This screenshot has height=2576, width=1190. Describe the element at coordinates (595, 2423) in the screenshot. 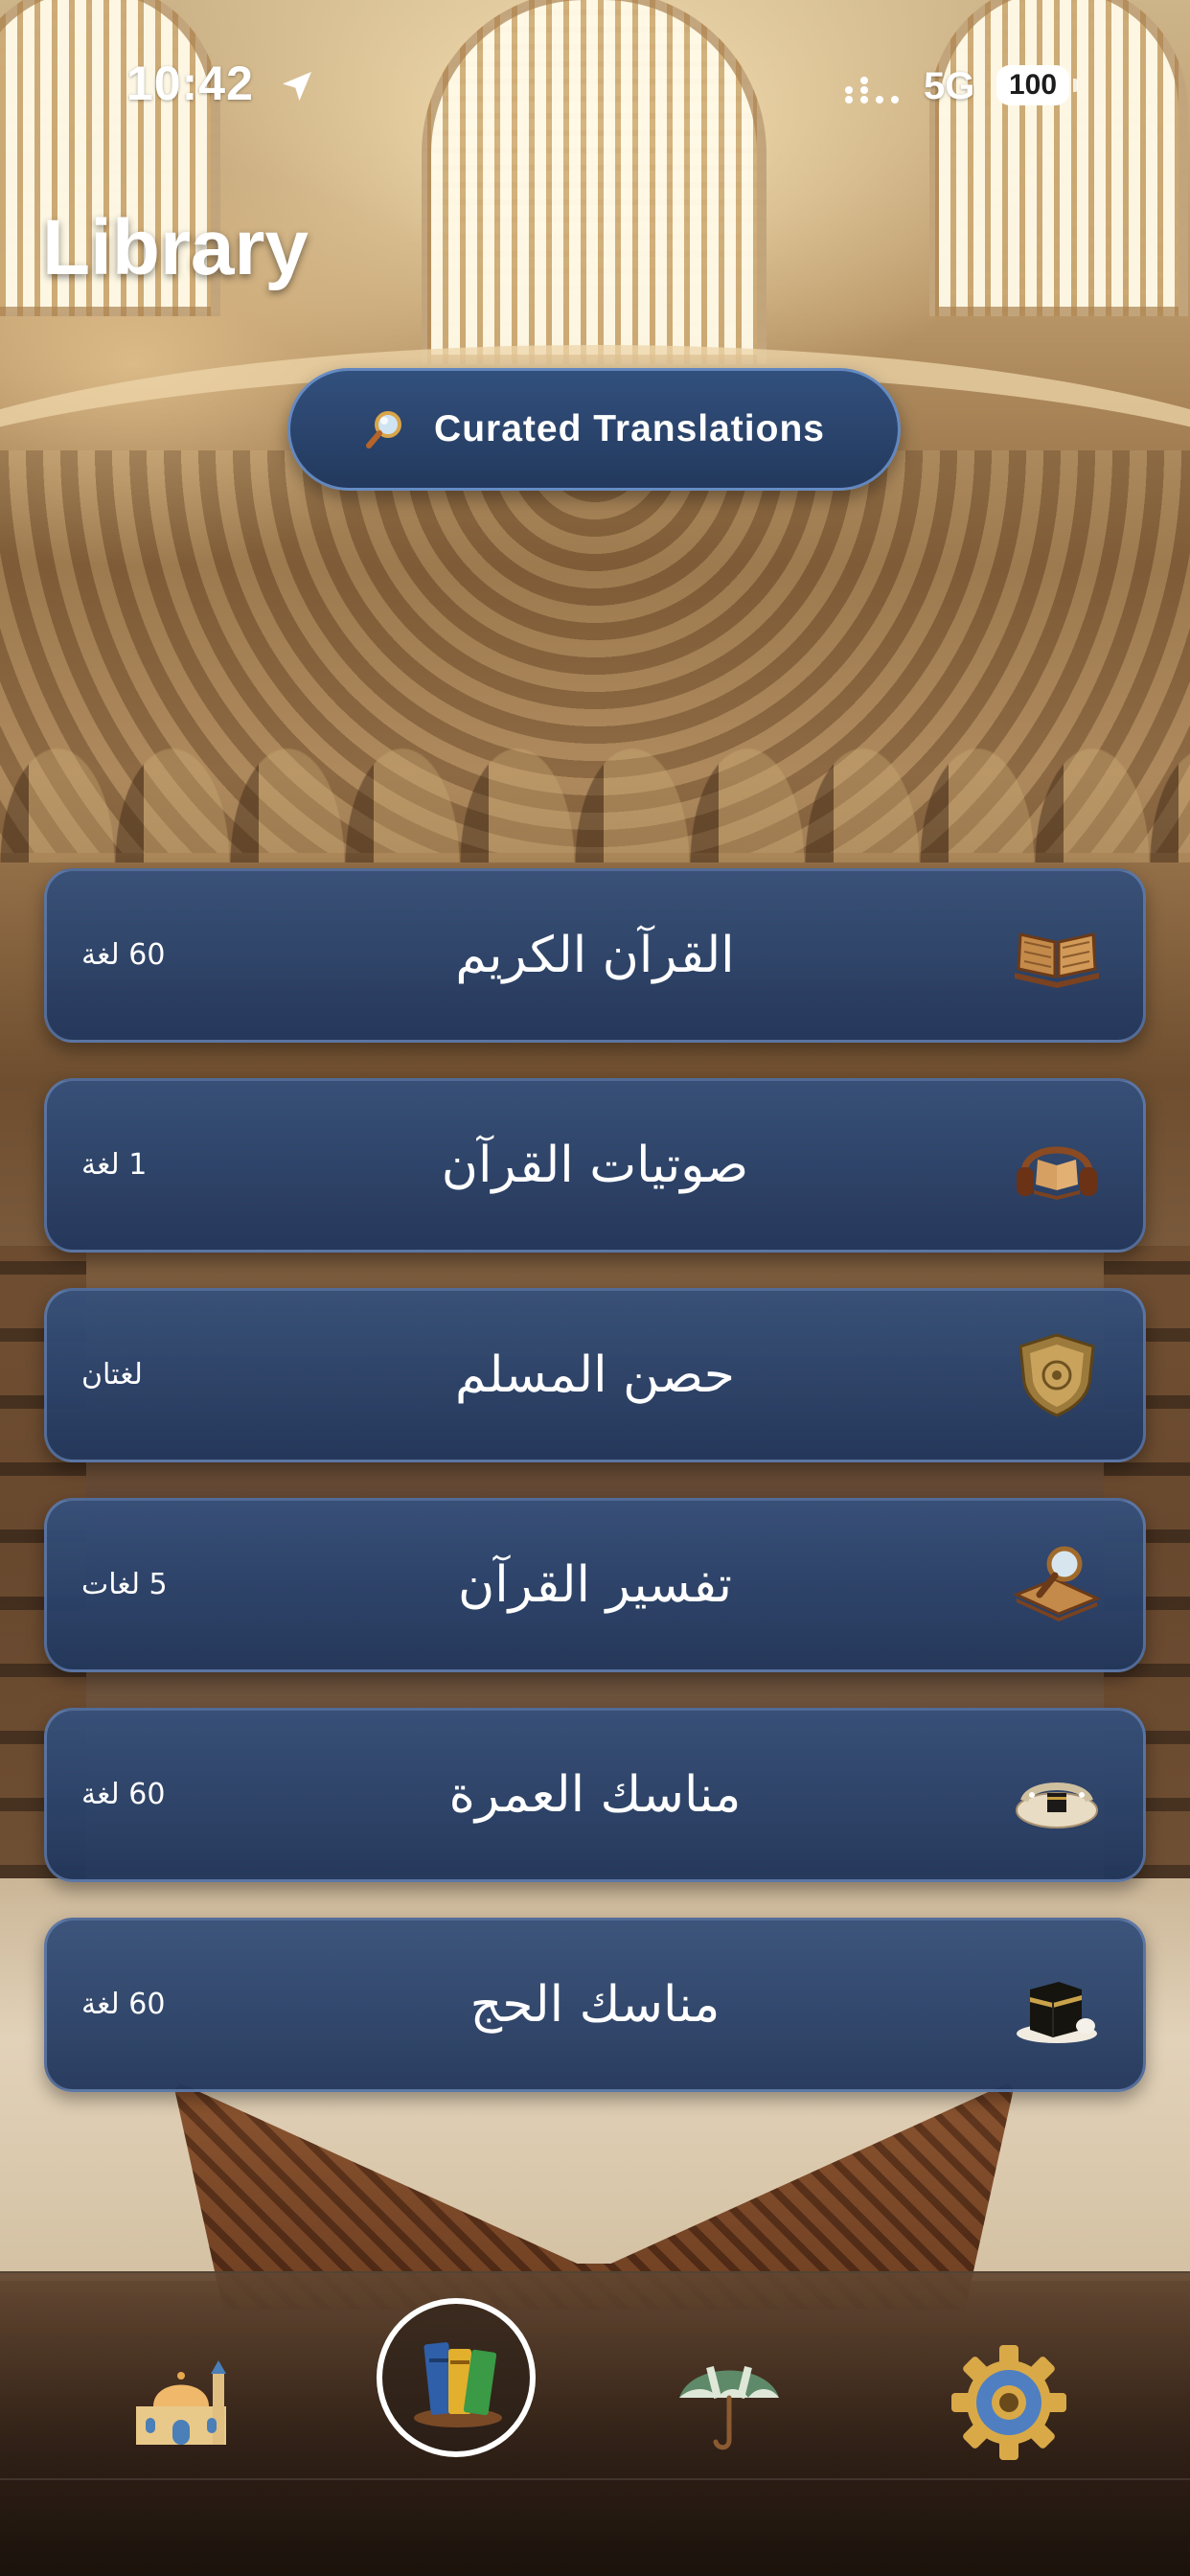

I see `tab-bar` at that location.